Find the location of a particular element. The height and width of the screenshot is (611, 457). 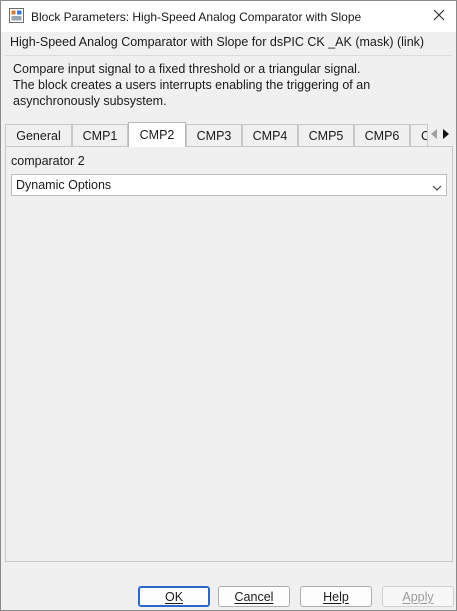

tab-label: CMP6 is located at coordinates (382, 135).